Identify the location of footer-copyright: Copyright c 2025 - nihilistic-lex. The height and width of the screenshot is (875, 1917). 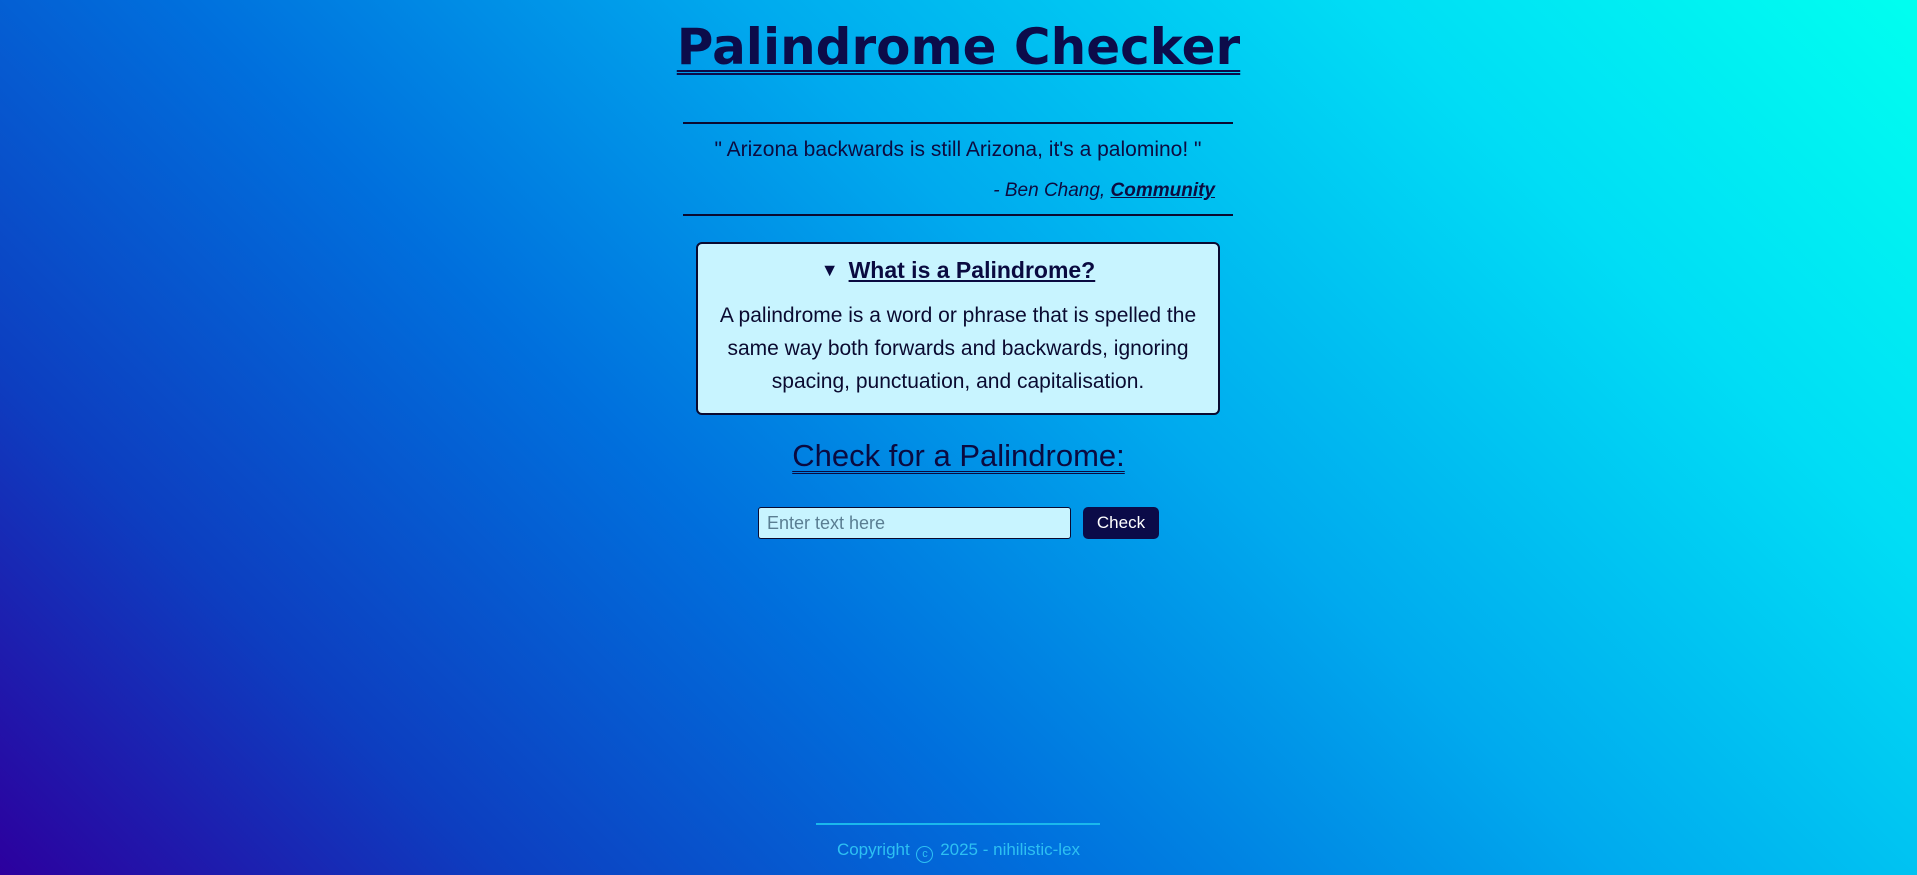
(958, 851).